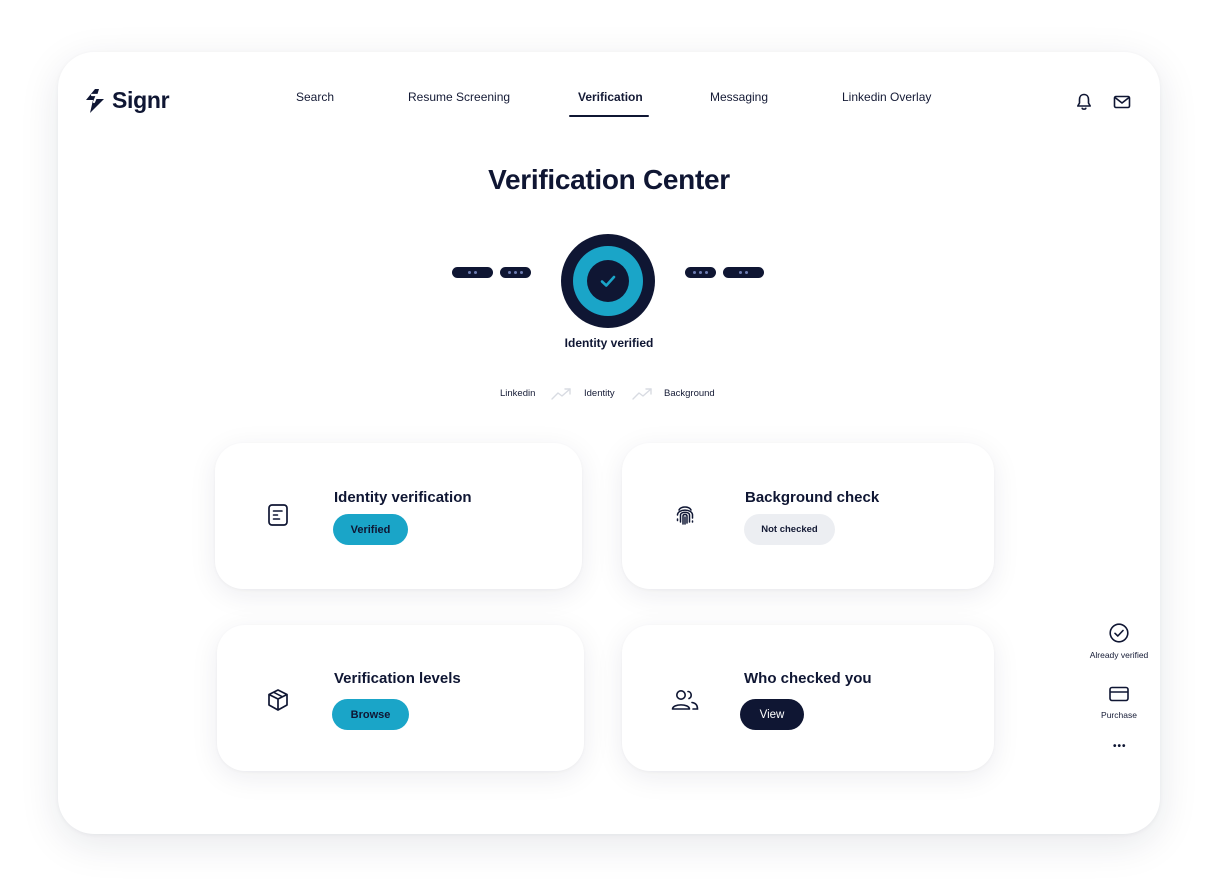  Describe the element at coordinates (403, 497) in the screenshot. I see `card-title: Identity verification` at that location.